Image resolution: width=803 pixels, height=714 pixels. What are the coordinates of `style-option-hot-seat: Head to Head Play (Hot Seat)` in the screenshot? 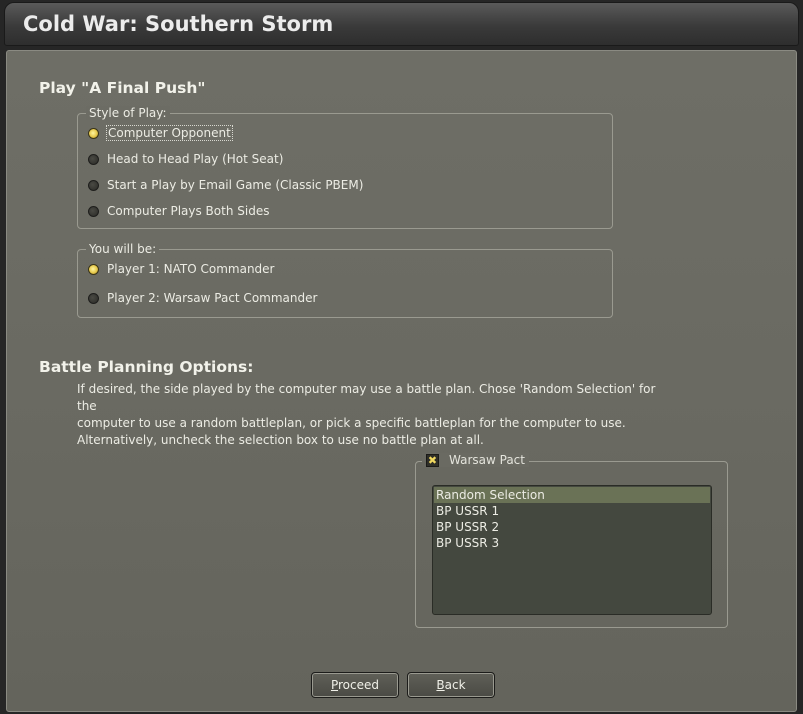 It's located at (185, 159).